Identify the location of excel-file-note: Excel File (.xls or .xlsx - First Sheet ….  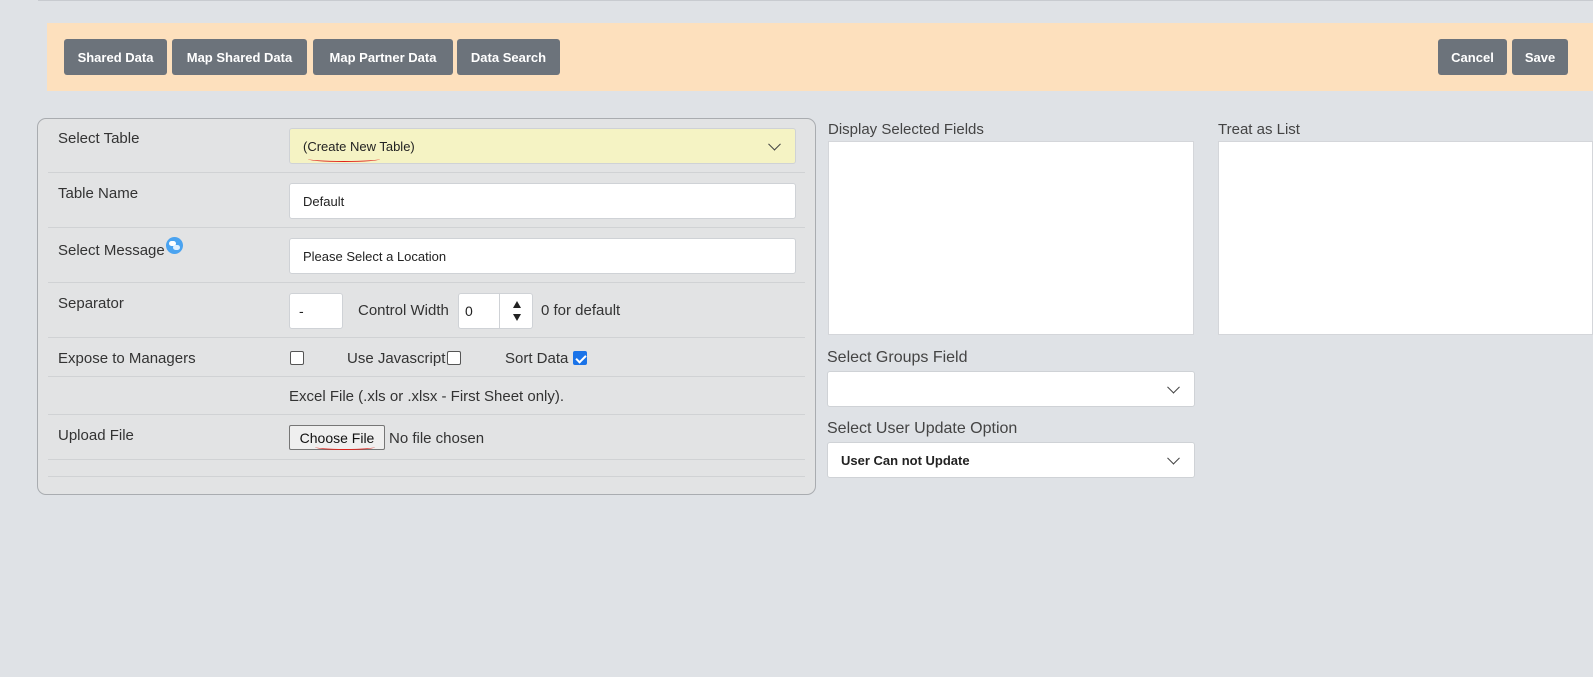
(427, 396).